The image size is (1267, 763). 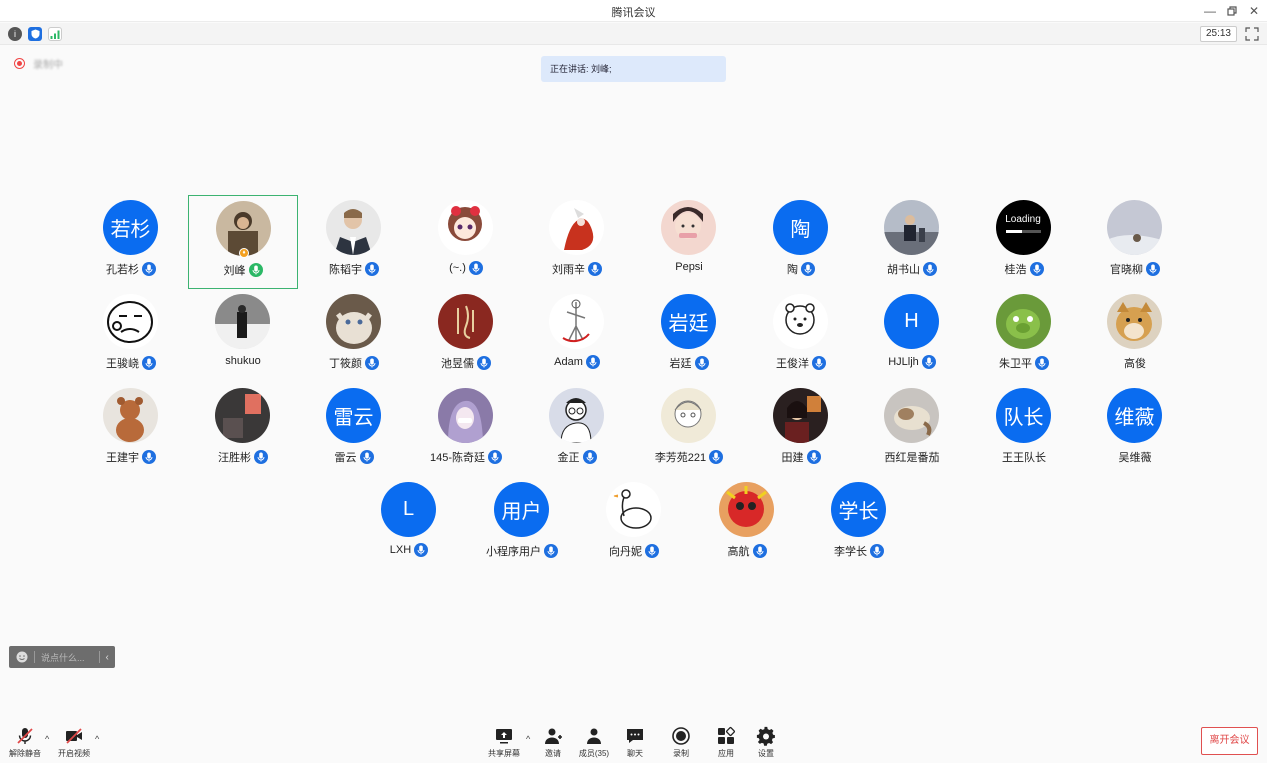 I want to click on minimize-icon: —, so click(x=1210, y=11).